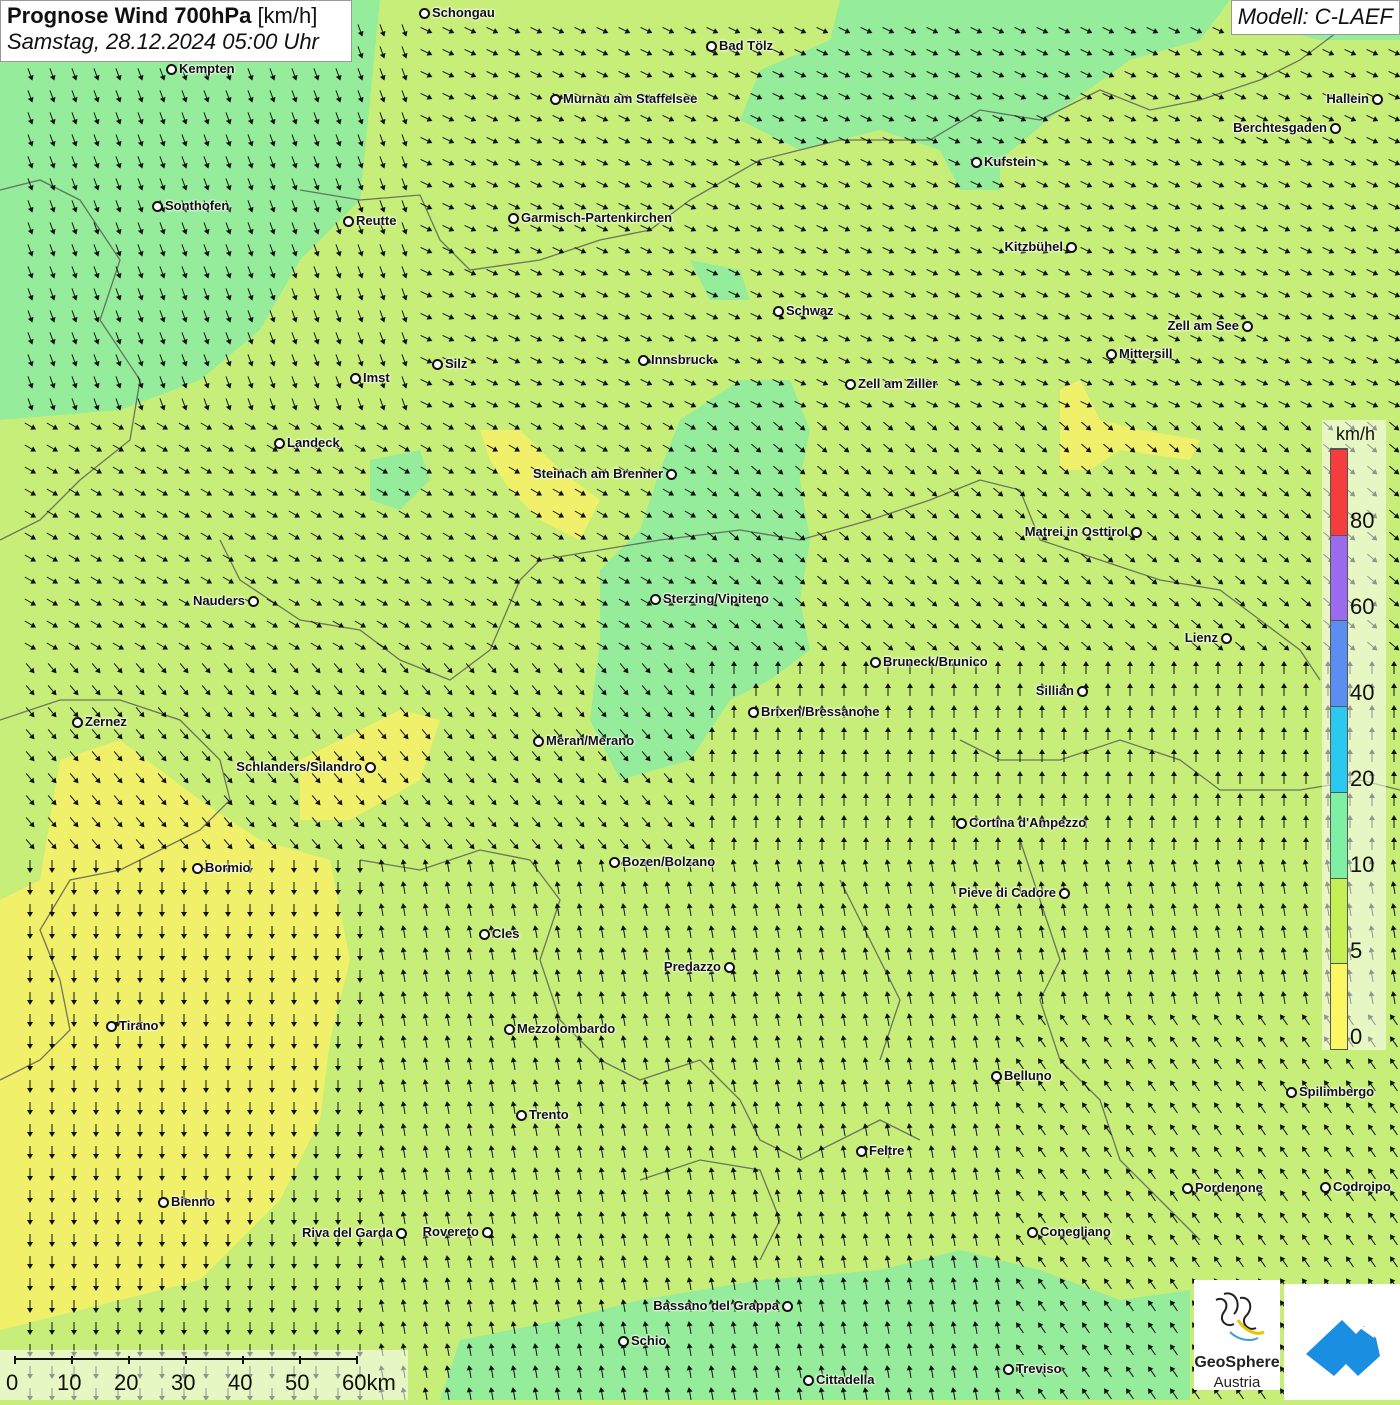  What do you see at coordinates (506, 933) in the screenshot?
I see `city-label: Cles` at bounding box center [506, 933].